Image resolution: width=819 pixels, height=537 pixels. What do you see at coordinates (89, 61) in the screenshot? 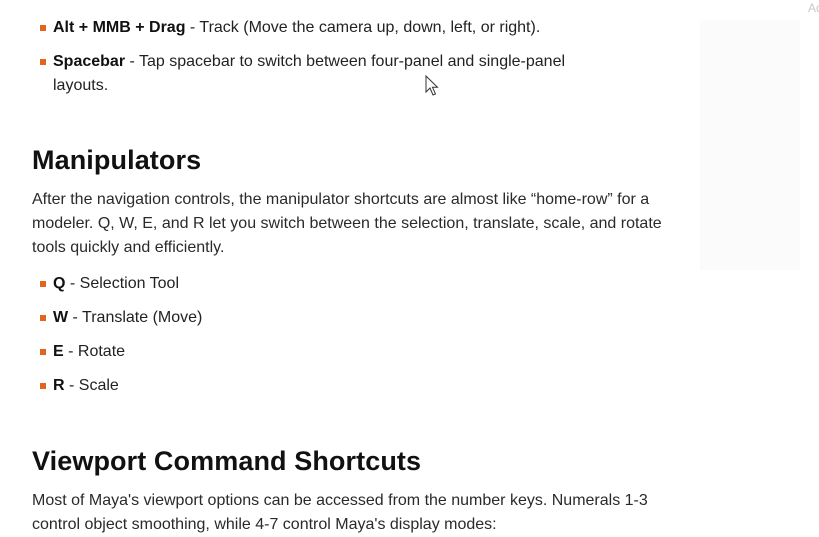
I see `shortcut-key: Spacebar` at bounding box center [89, 61].